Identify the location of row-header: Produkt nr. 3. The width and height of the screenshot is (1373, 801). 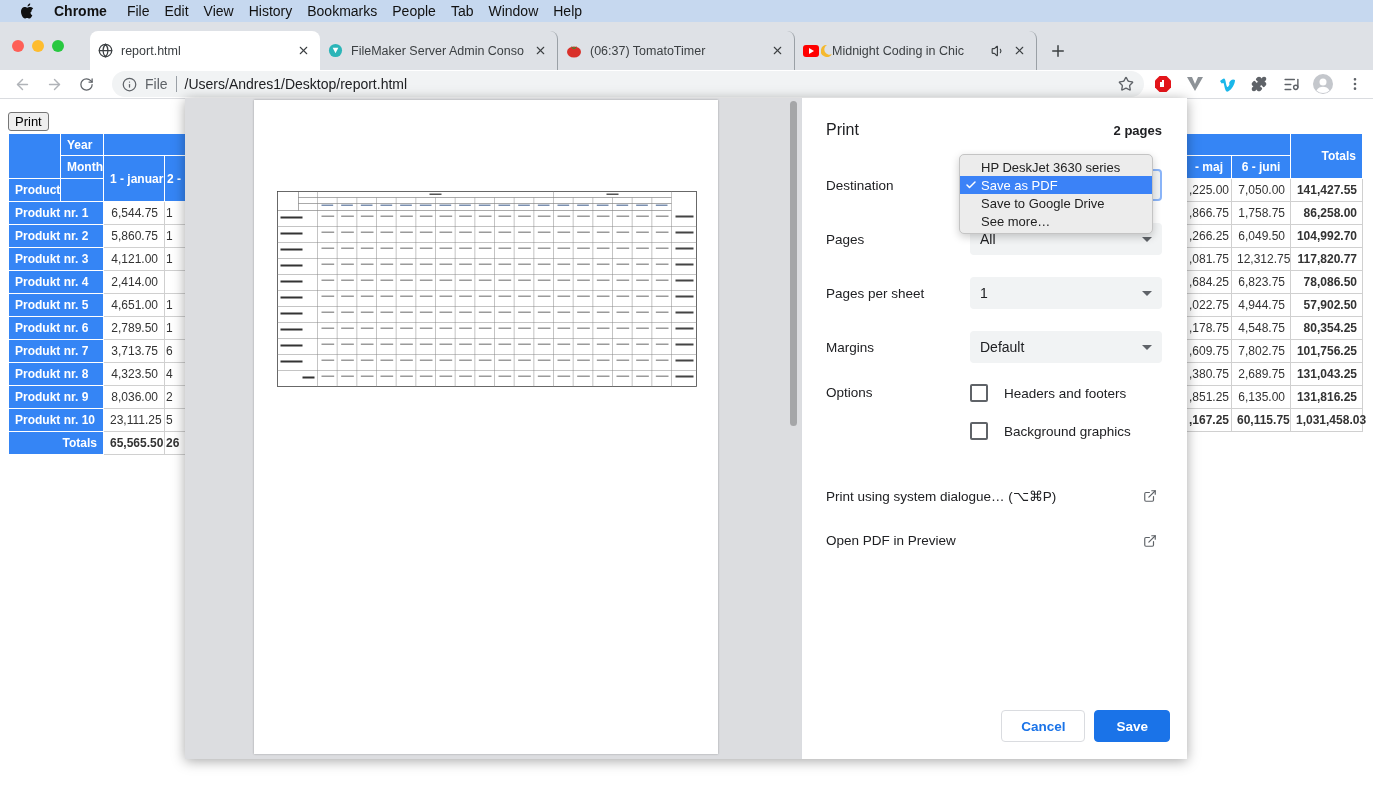
(56, 259).